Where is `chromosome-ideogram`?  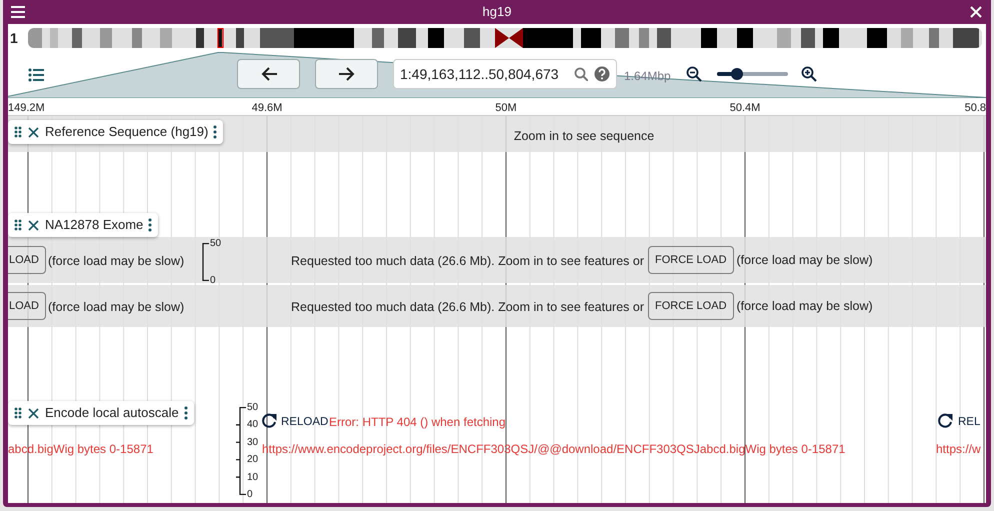 chromosome-ideogram is located at coordinates (505, 38).